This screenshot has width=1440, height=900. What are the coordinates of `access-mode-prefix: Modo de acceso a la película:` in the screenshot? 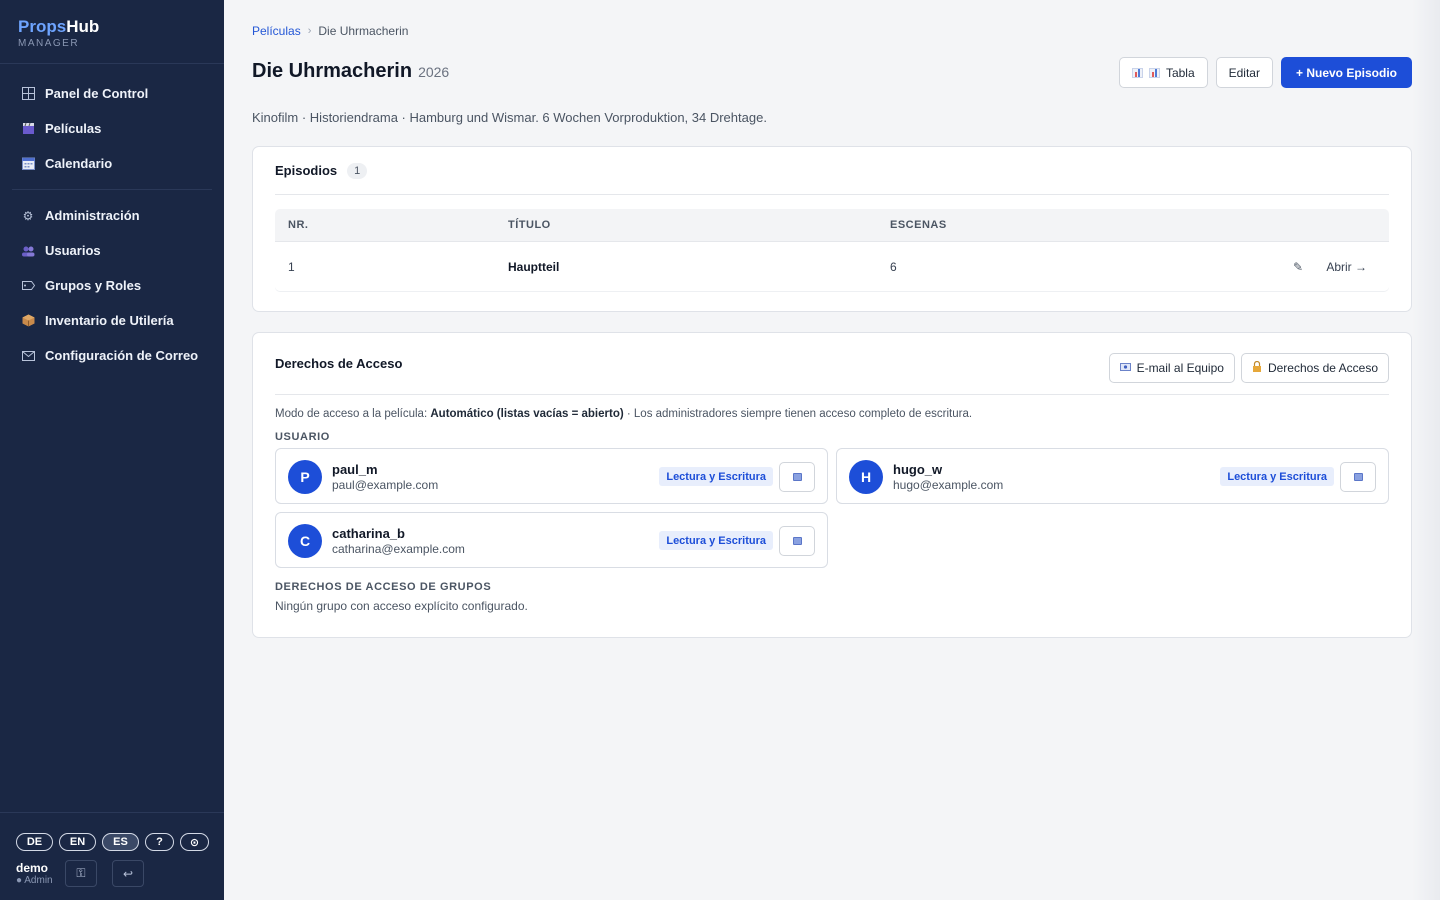 It's located at (353, 414).